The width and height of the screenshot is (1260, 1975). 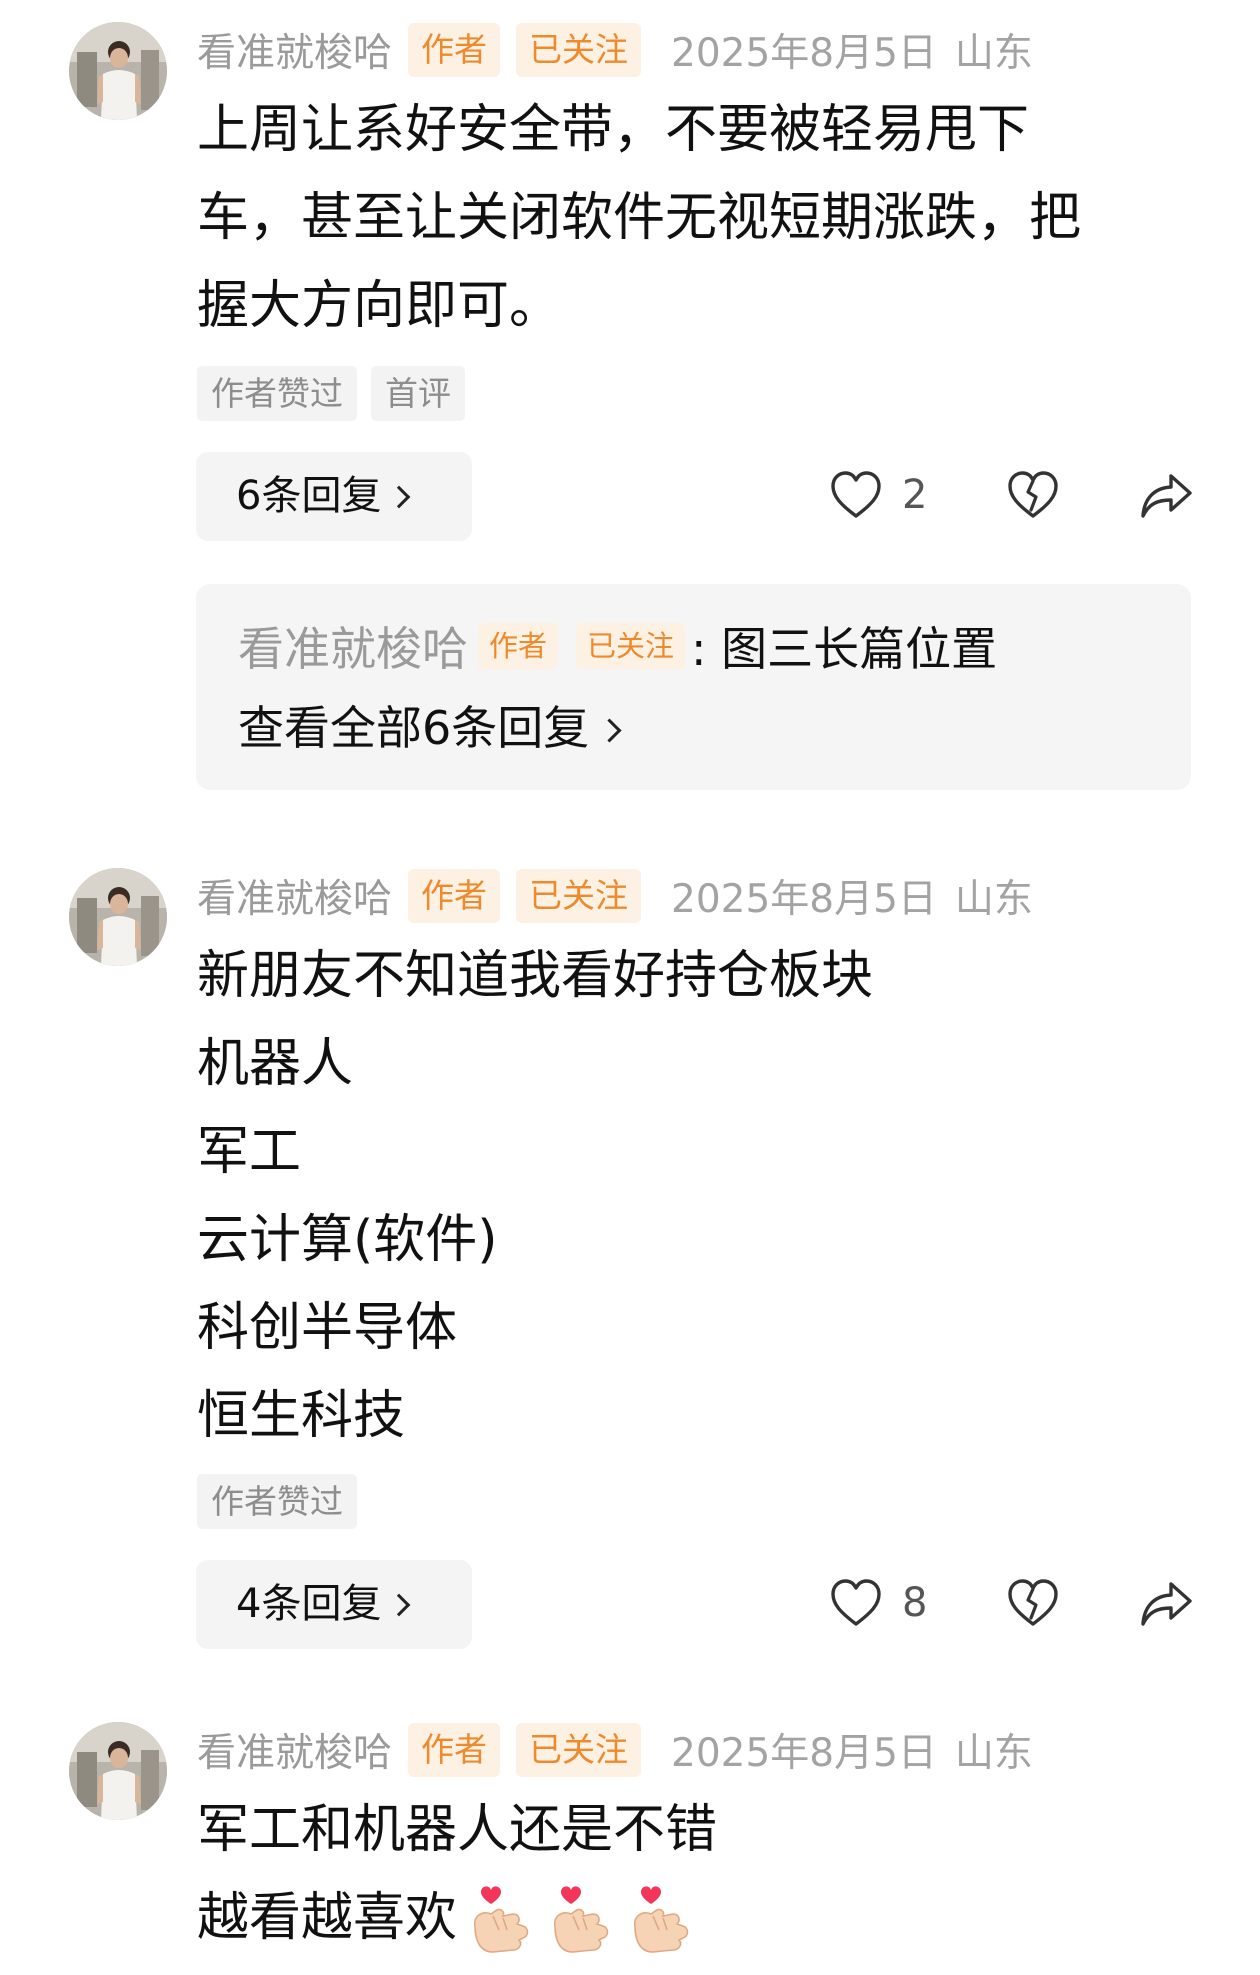 I want to click on replies-button: 4条回复, so click(x=334, y=1604).